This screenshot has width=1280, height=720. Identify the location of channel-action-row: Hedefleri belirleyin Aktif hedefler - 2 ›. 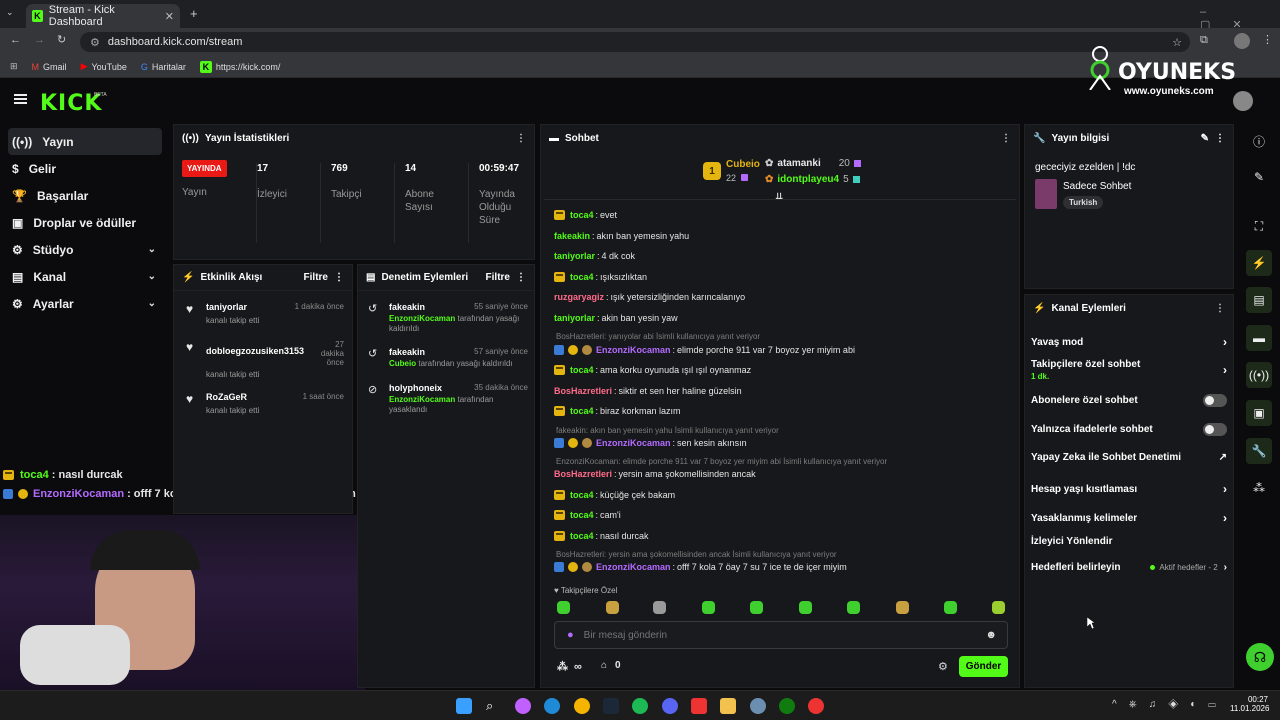
(1129, 567).